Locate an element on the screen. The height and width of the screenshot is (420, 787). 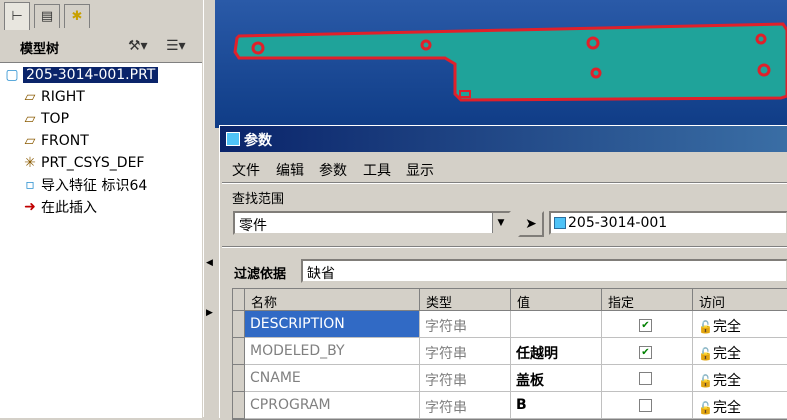
table-row-name: CNAME is located at coordinates (332, 378).